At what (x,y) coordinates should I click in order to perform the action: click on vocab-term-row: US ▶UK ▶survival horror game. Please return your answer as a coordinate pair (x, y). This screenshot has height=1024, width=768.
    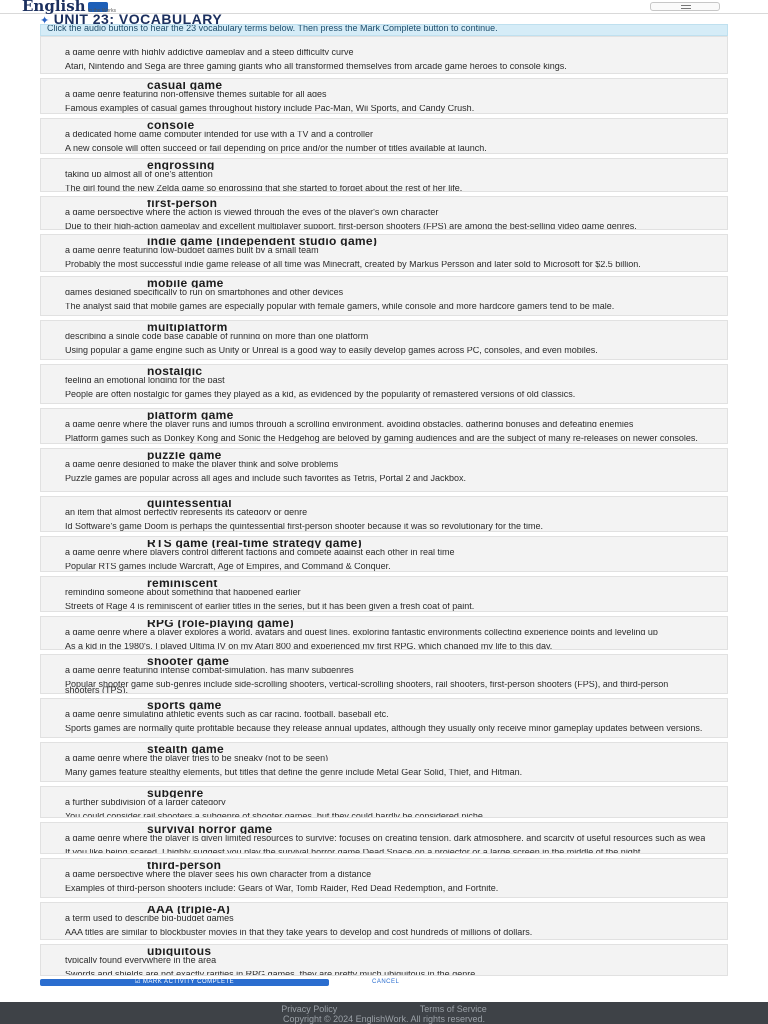
    Looking at the image, I should click on (168, 830).